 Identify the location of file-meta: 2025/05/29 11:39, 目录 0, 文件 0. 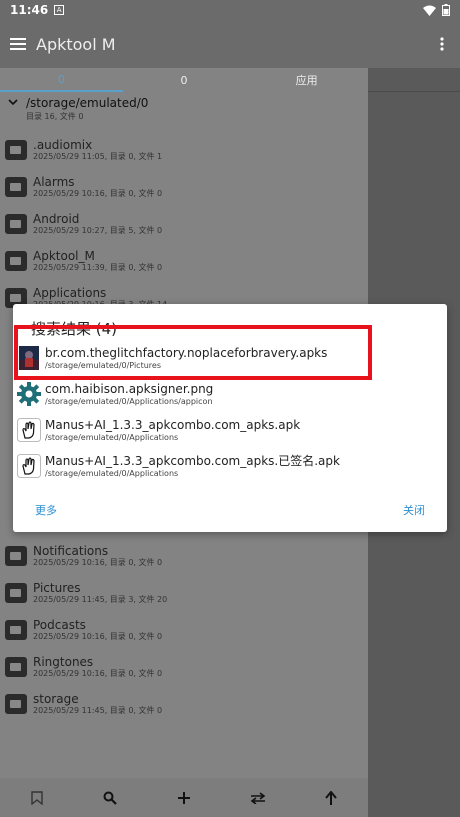
(98, 267).